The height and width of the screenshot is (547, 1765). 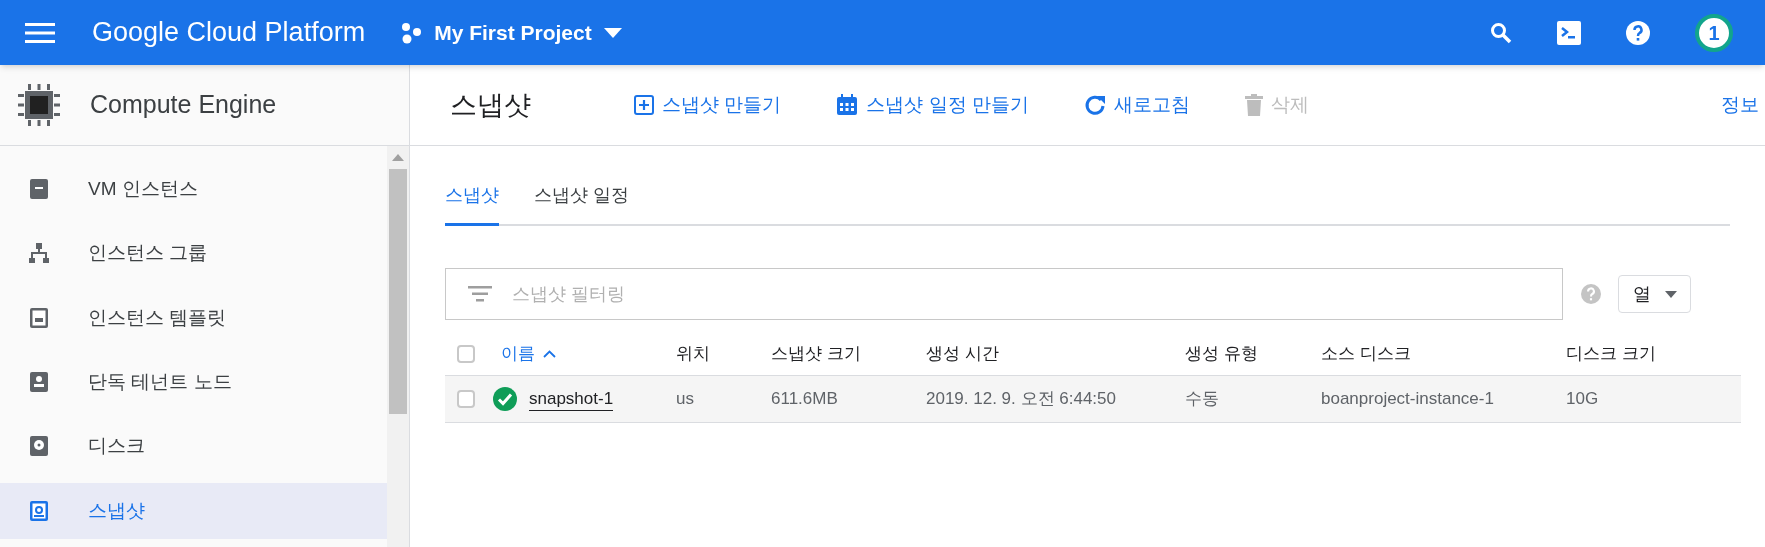 I want to click on toolbar-button: 스냅샷 일정 만들기, so click(x=932, y=105).